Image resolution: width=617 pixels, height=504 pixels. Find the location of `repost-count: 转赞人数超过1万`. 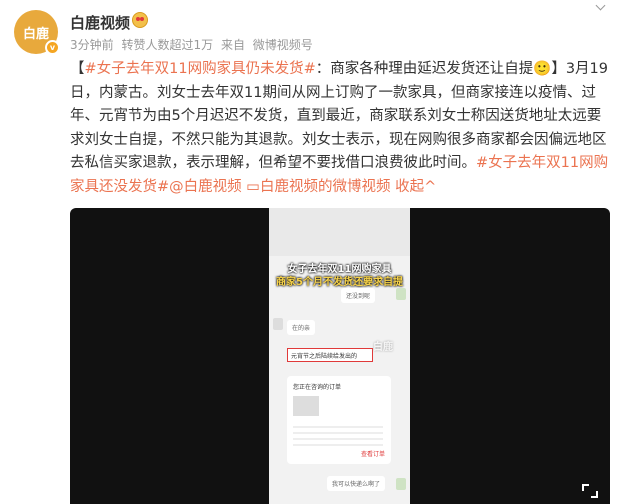

repost-count: 转赞人数超过1万 is located at coordinates (167, 45).